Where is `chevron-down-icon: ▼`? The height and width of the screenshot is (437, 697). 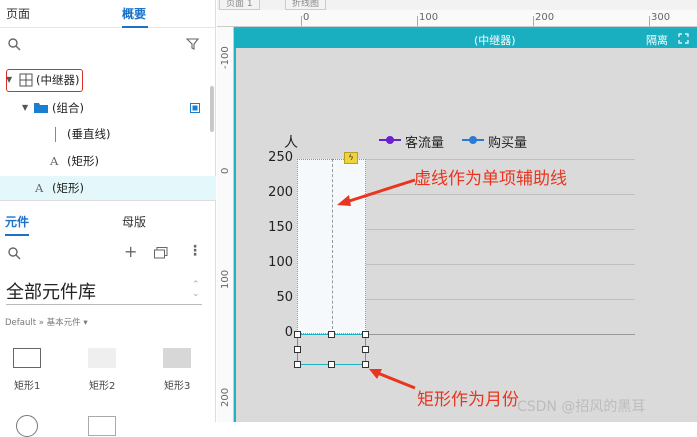 chevron-down-icon: ▼ is located at coordinates (25, 108).